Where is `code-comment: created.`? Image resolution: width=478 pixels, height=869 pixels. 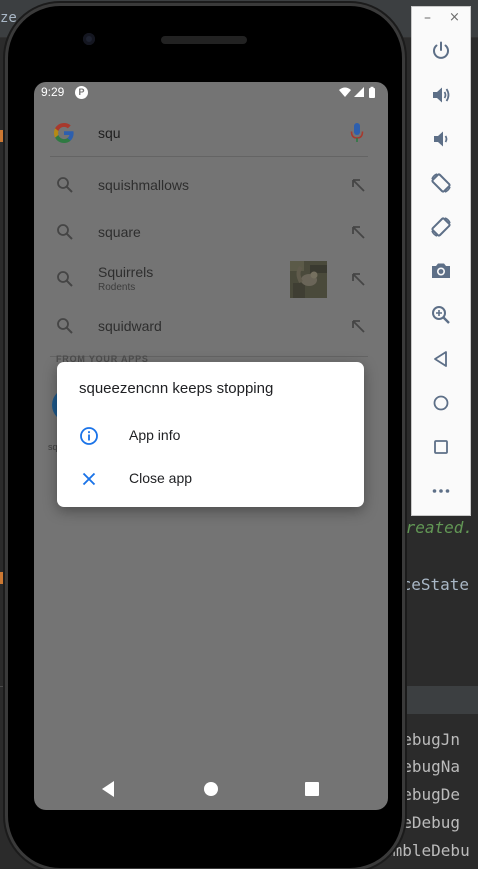 code-comment: created. is located at coordinates (435, 527).